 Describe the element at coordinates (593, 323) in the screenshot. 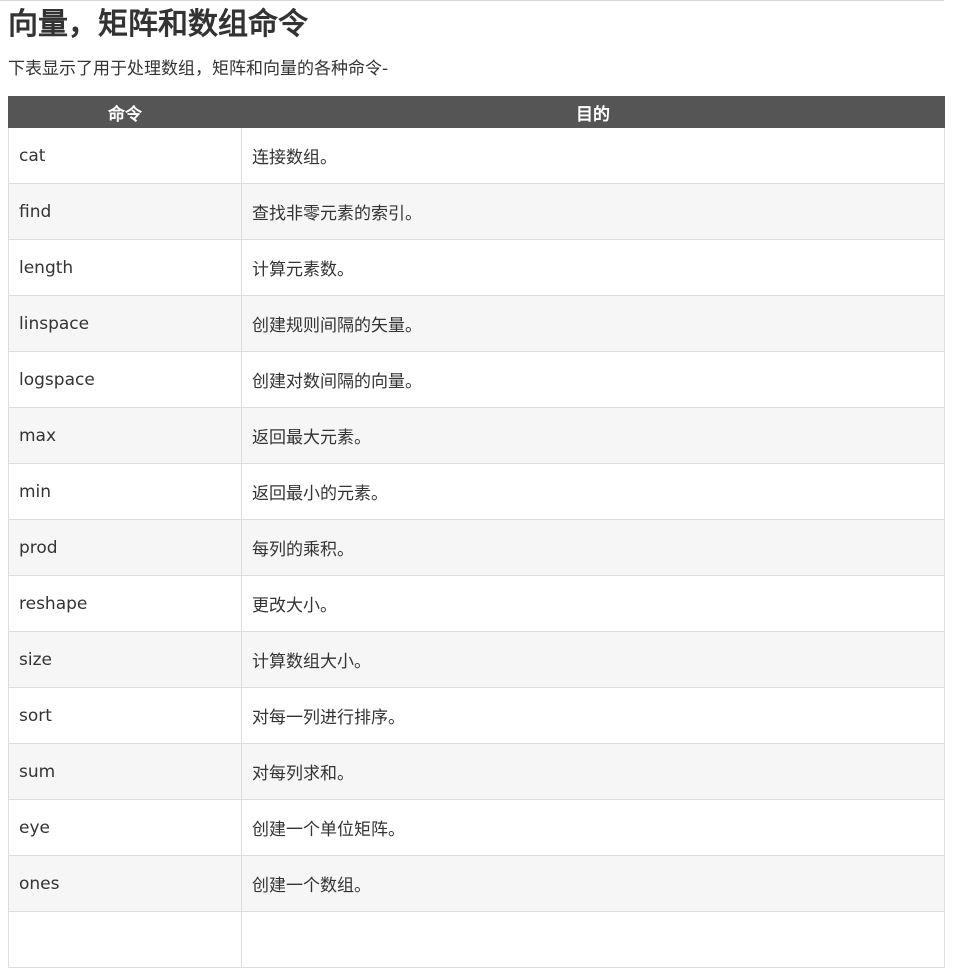

I see `cell-purpose: 创建规则间隔的矢量。` at that location.